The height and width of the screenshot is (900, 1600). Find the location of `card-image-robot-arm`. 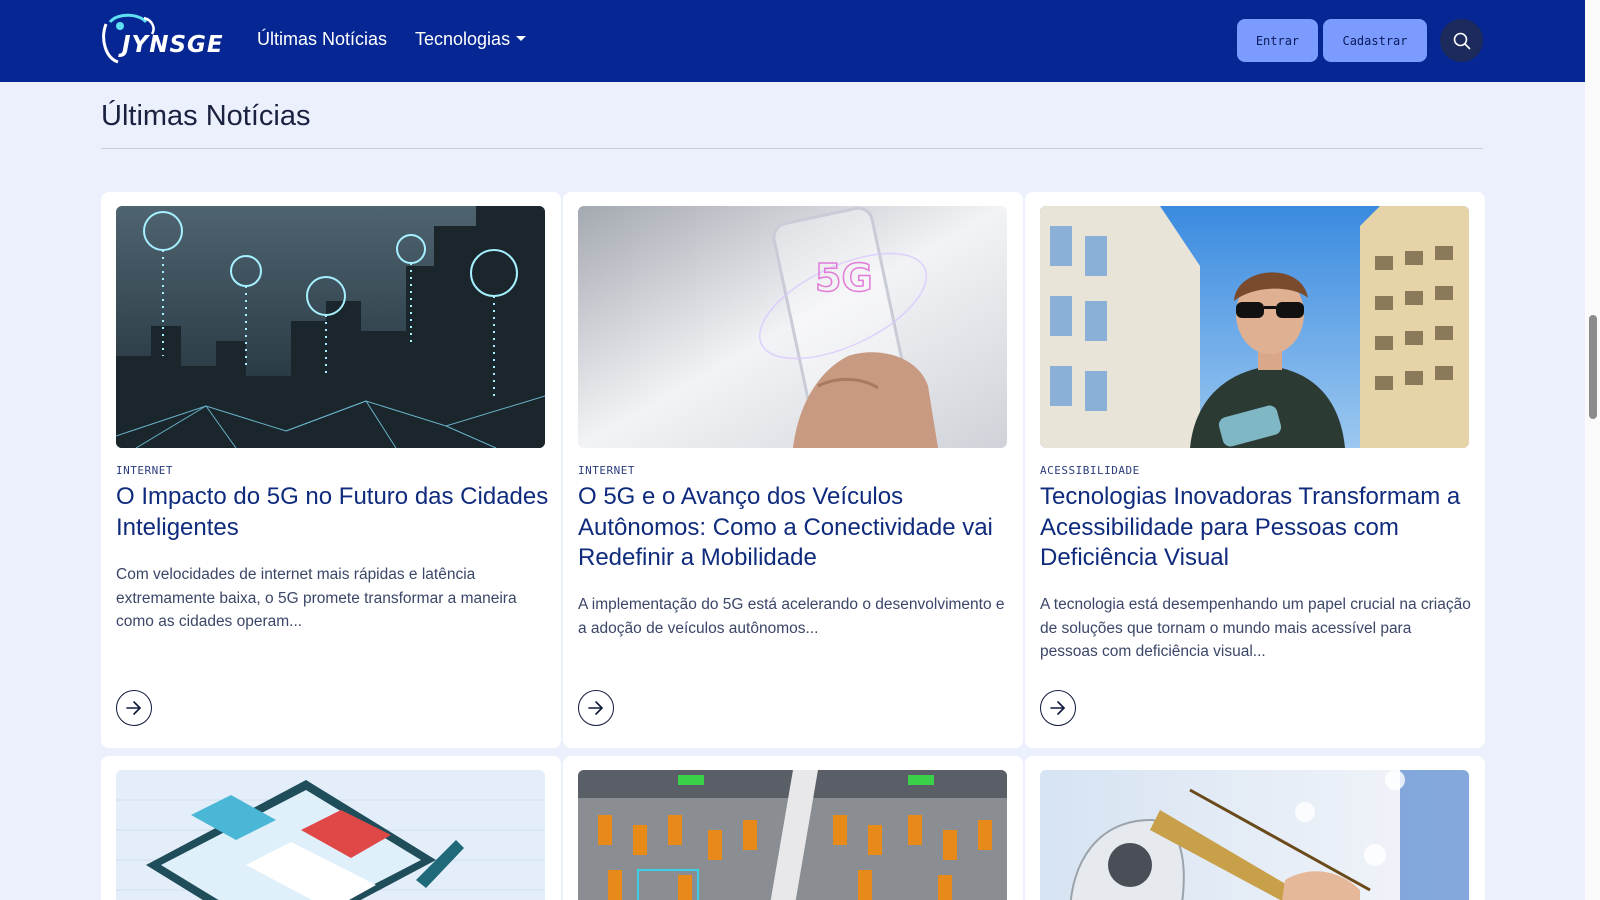

card-image-robot-arm is located at coordinates (1254, 835).